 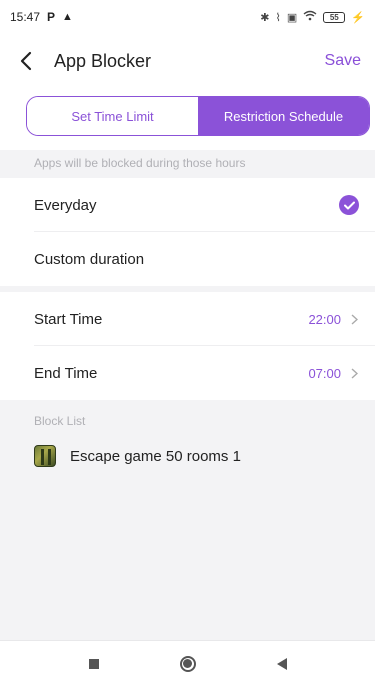 I want to click on wifi-icon, so click(x=310, y=17).